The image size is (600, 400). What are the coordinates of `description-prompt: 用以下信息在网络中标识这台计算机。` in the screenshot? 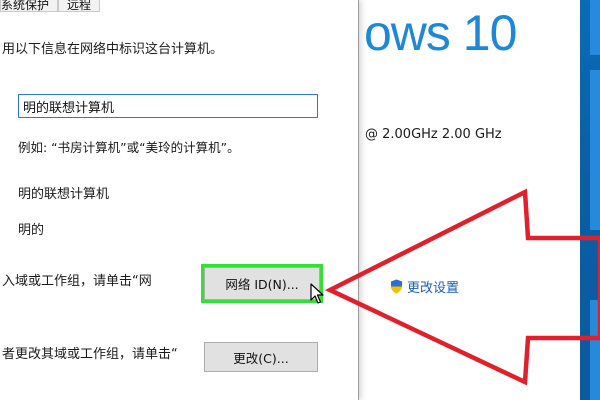 It's located at (113, 49).